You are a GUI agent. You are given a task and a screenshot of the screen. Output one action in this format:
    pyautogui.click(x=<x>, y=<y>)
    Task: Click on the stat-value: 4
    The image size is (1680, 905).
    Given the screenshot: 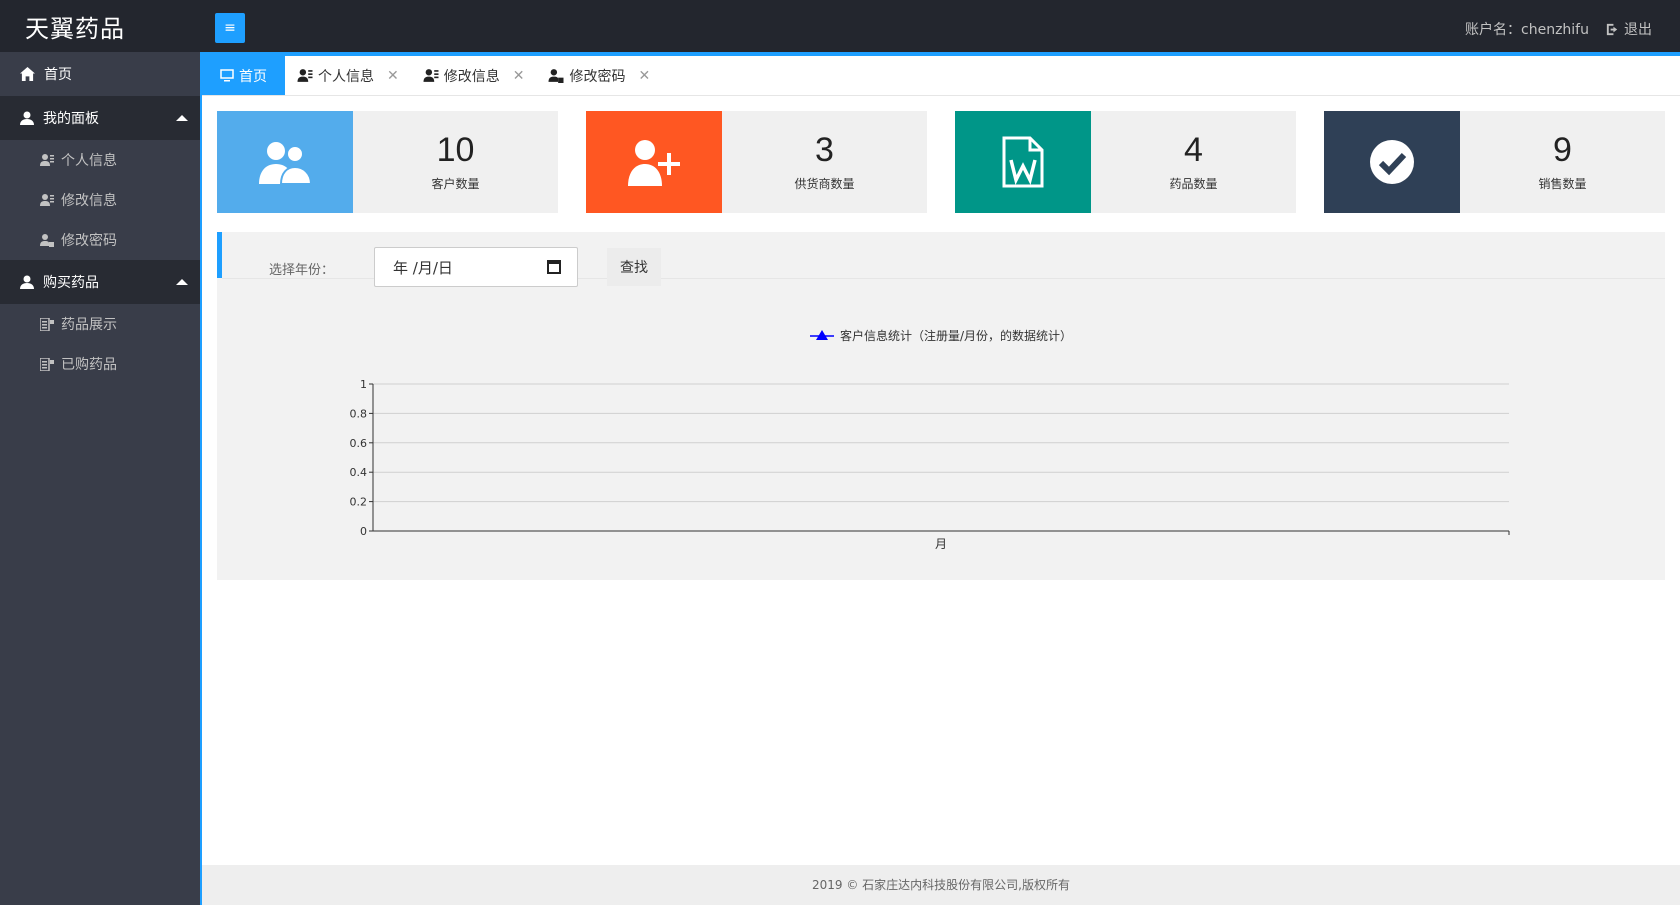 What is the action you would take?
    pyautogui.click(x=1193, y=150)
    